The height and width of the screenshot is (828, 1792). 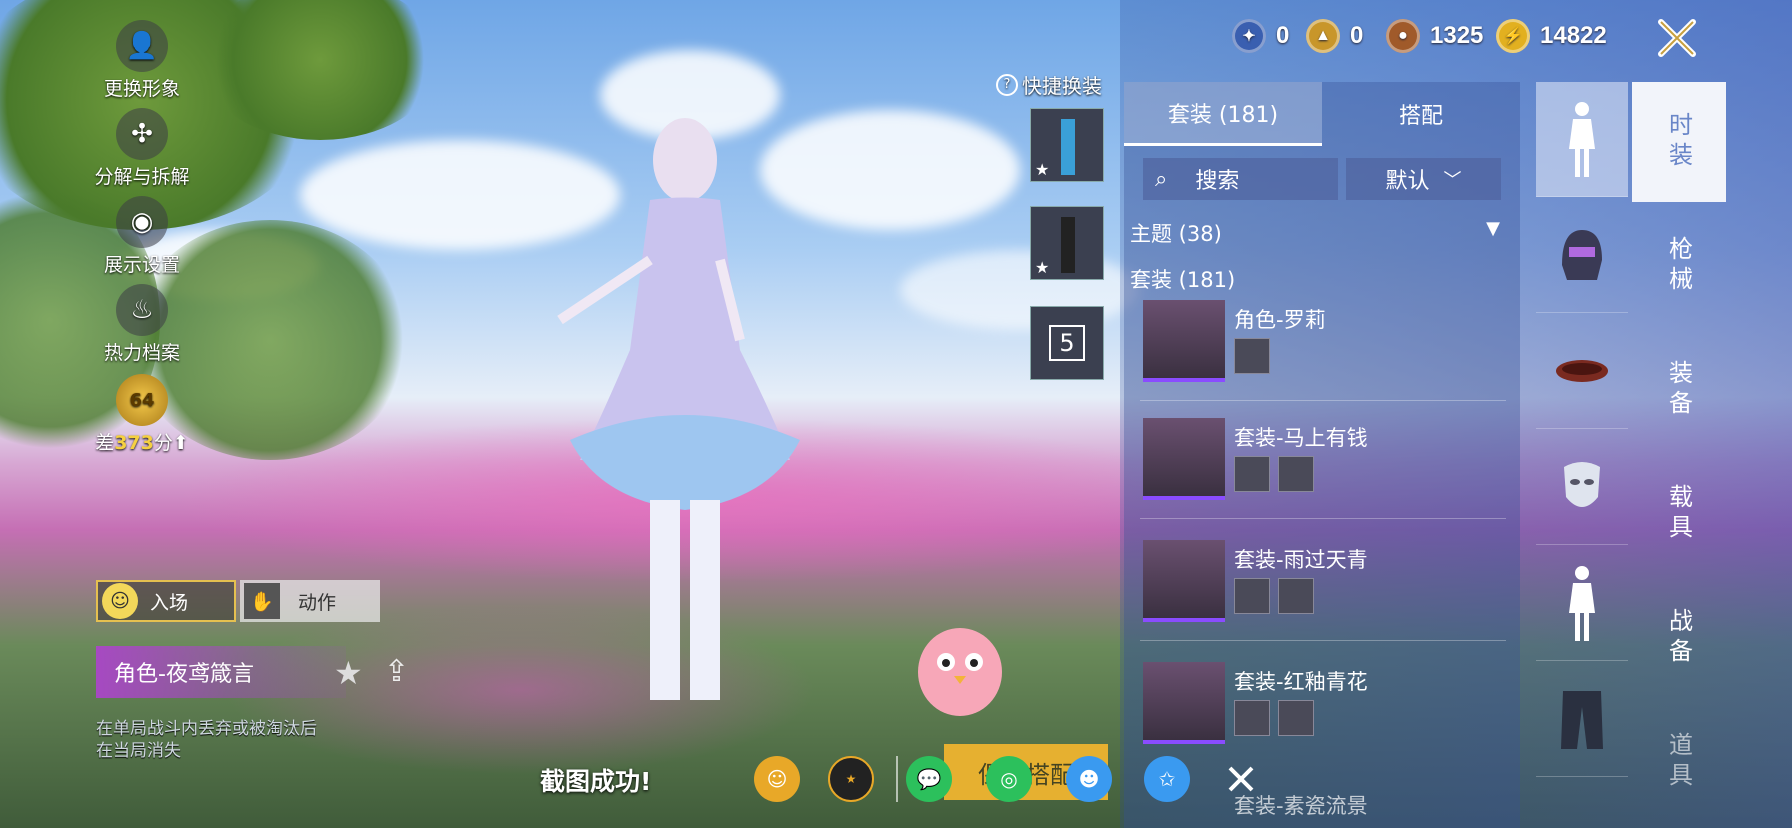 I want to click on puzzle-icon: ✣, so click(x=142, y=134).